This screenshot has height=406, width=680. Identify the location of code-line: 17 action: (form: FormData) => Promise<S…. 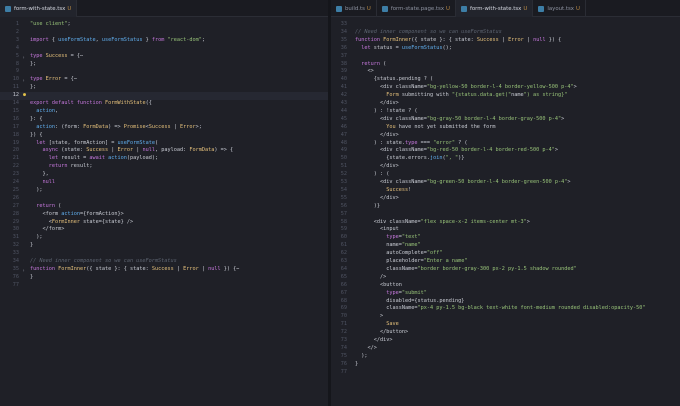
(164, 128).